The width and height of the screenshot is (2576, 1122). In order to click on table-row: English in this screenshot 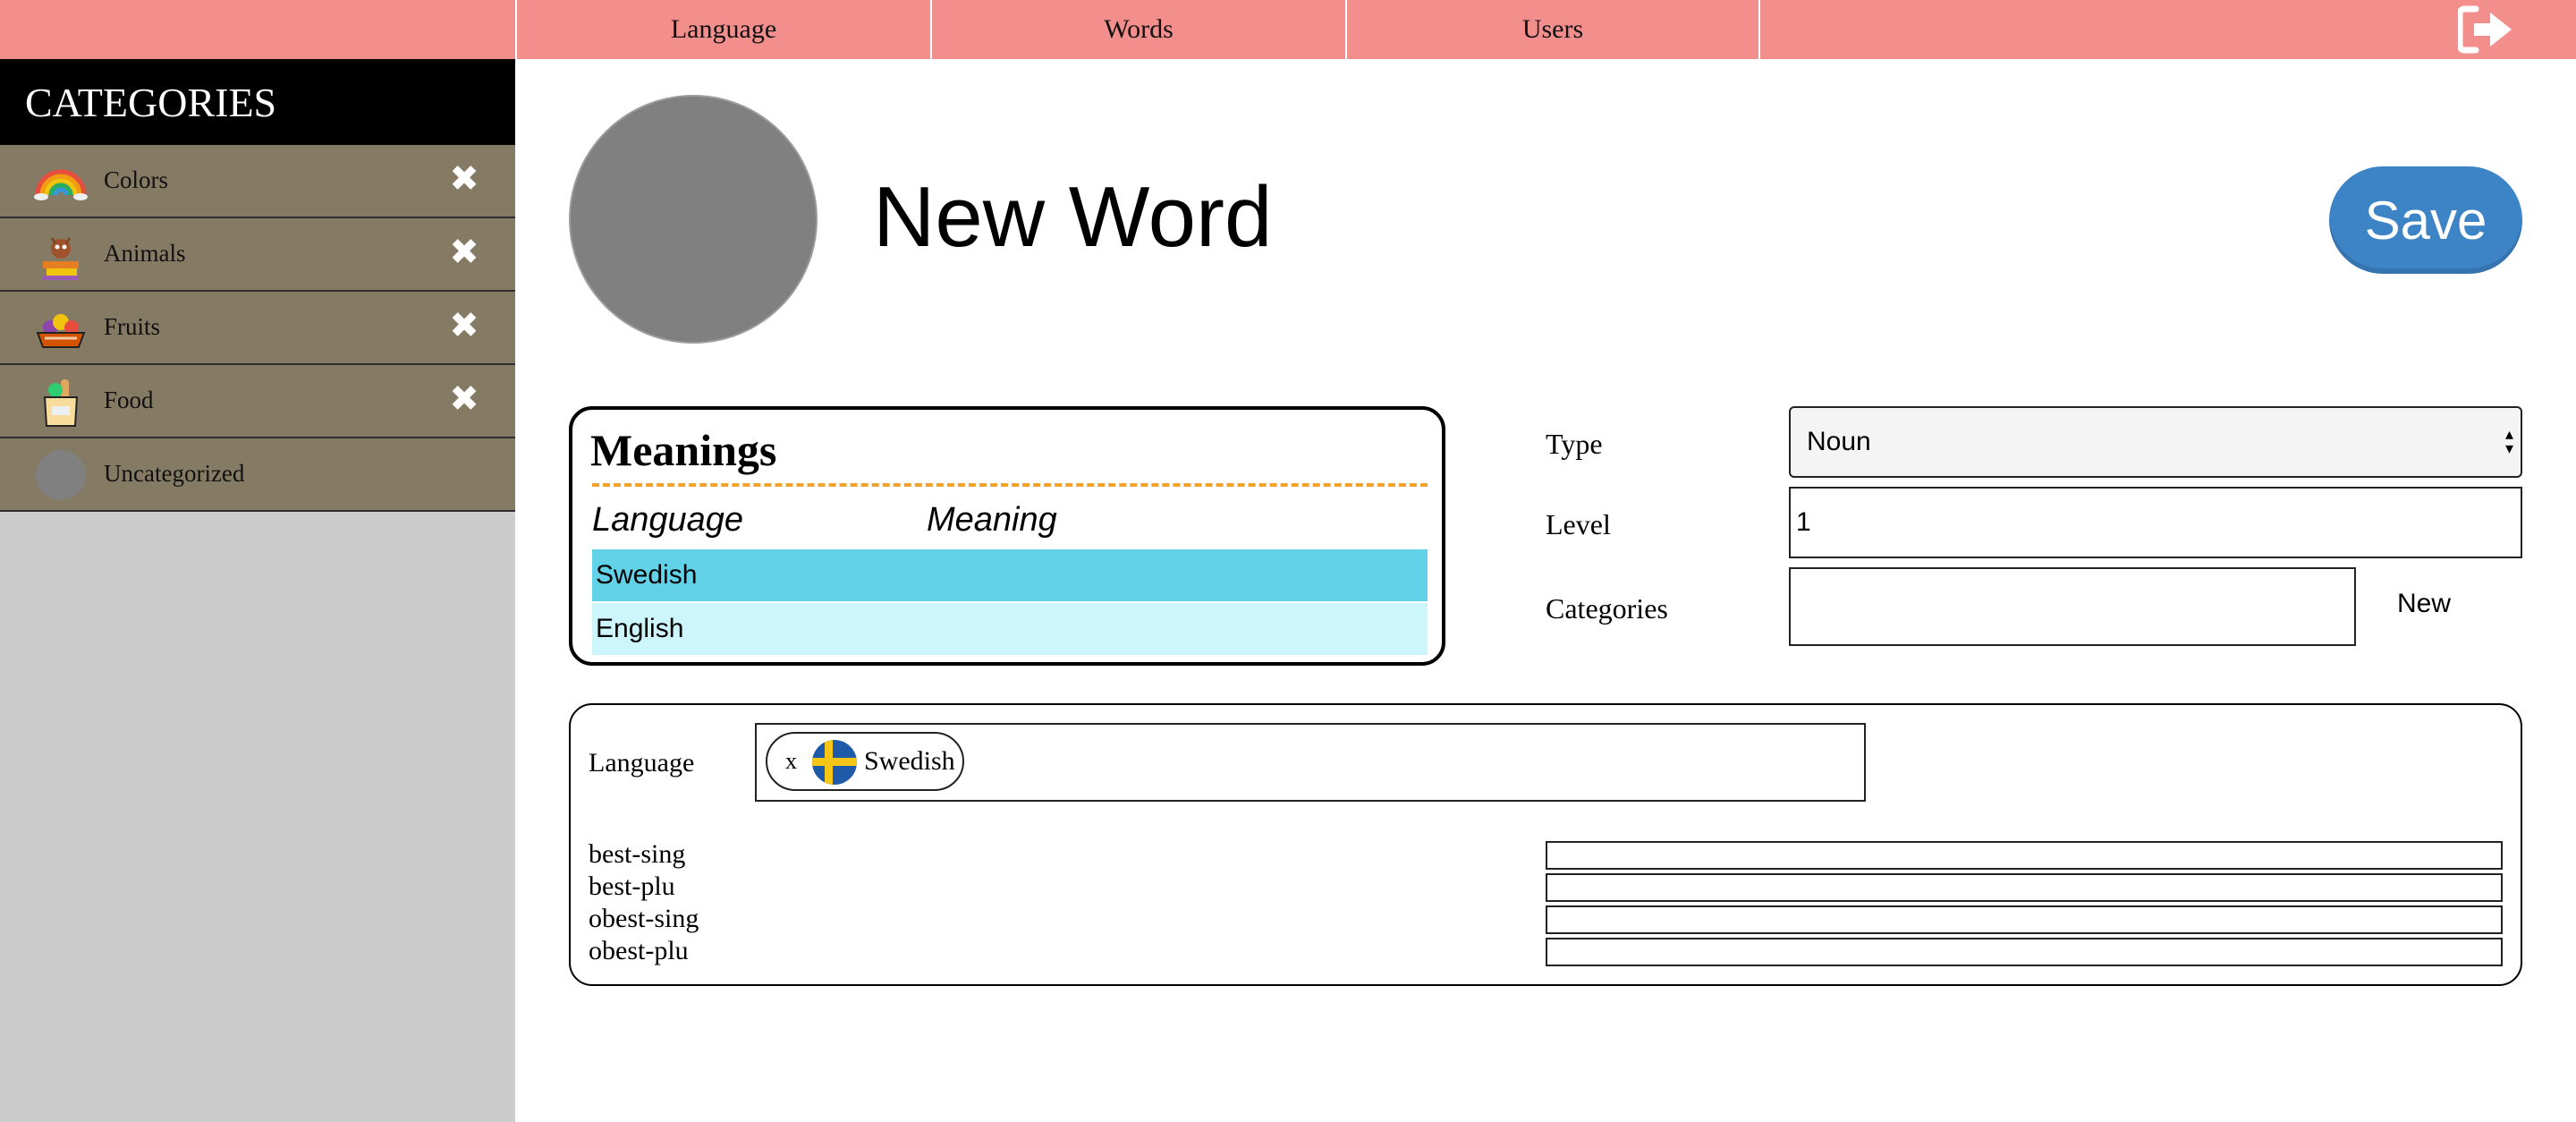, I will do `click(1010, 629)`.